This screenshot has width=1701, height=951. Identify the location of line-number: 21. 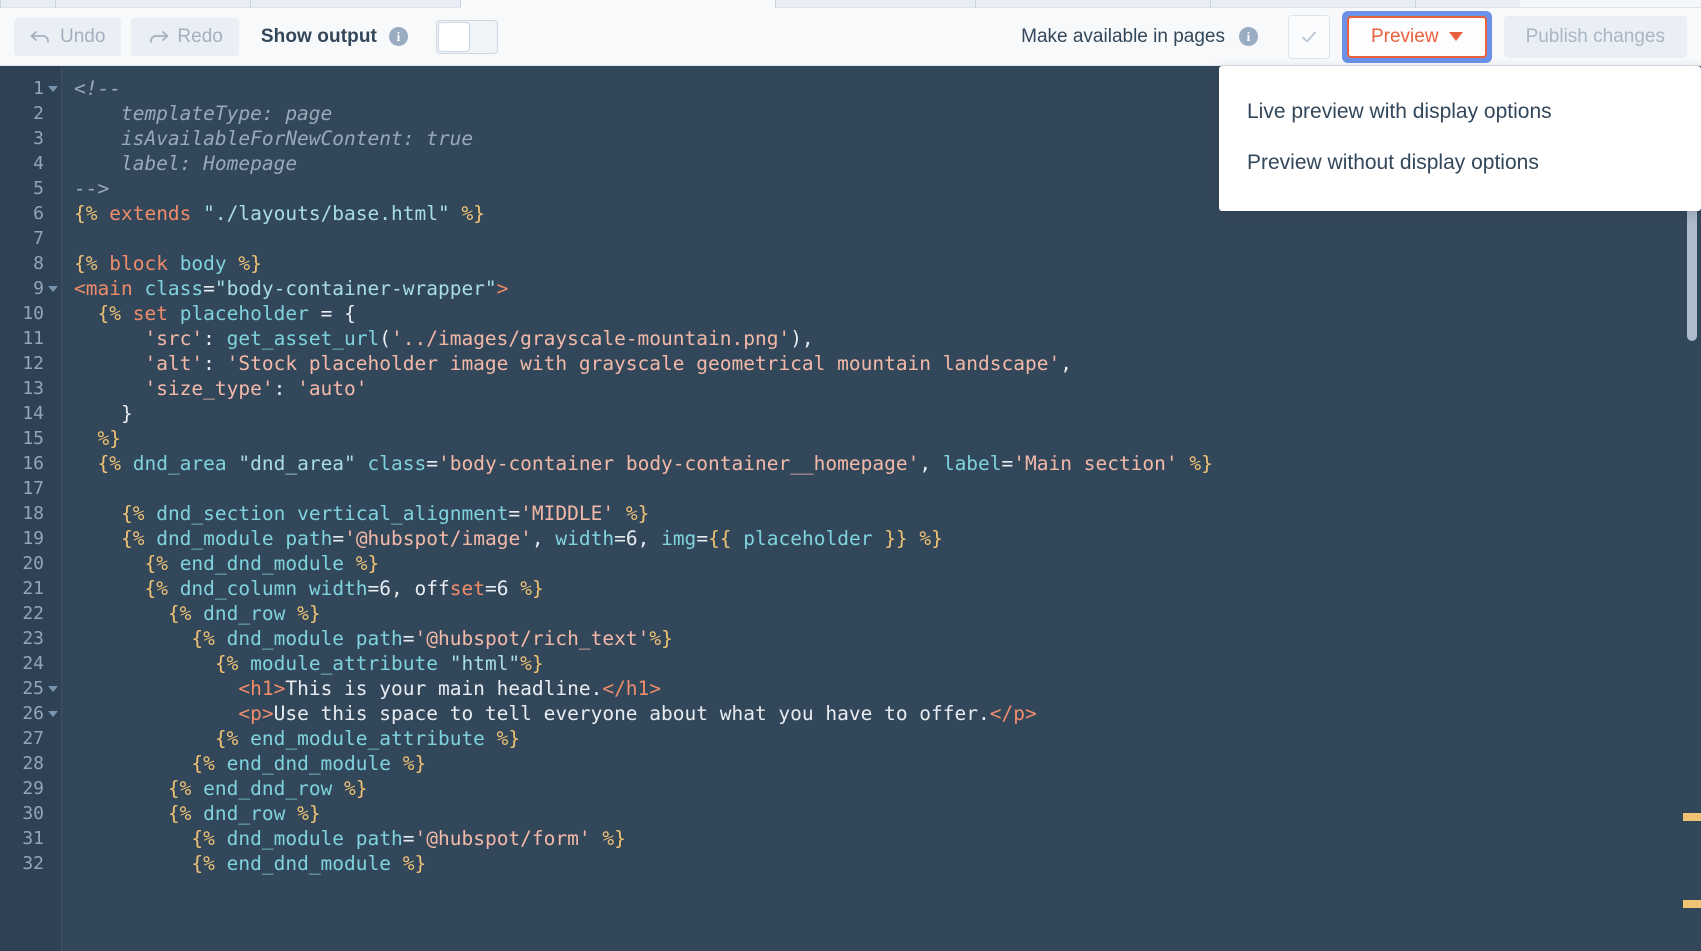
(33, 588).